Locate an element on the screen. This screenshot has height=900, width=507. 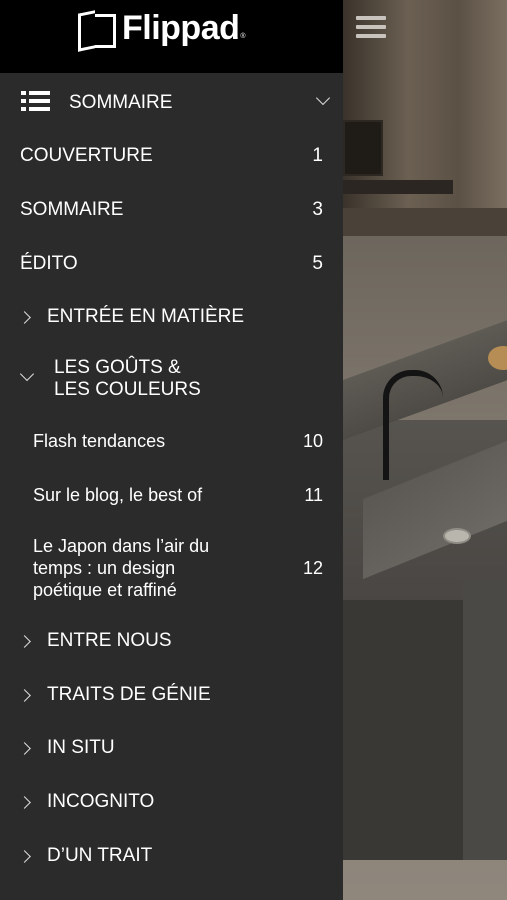
photo-tv is located at coordinates (363, 148).